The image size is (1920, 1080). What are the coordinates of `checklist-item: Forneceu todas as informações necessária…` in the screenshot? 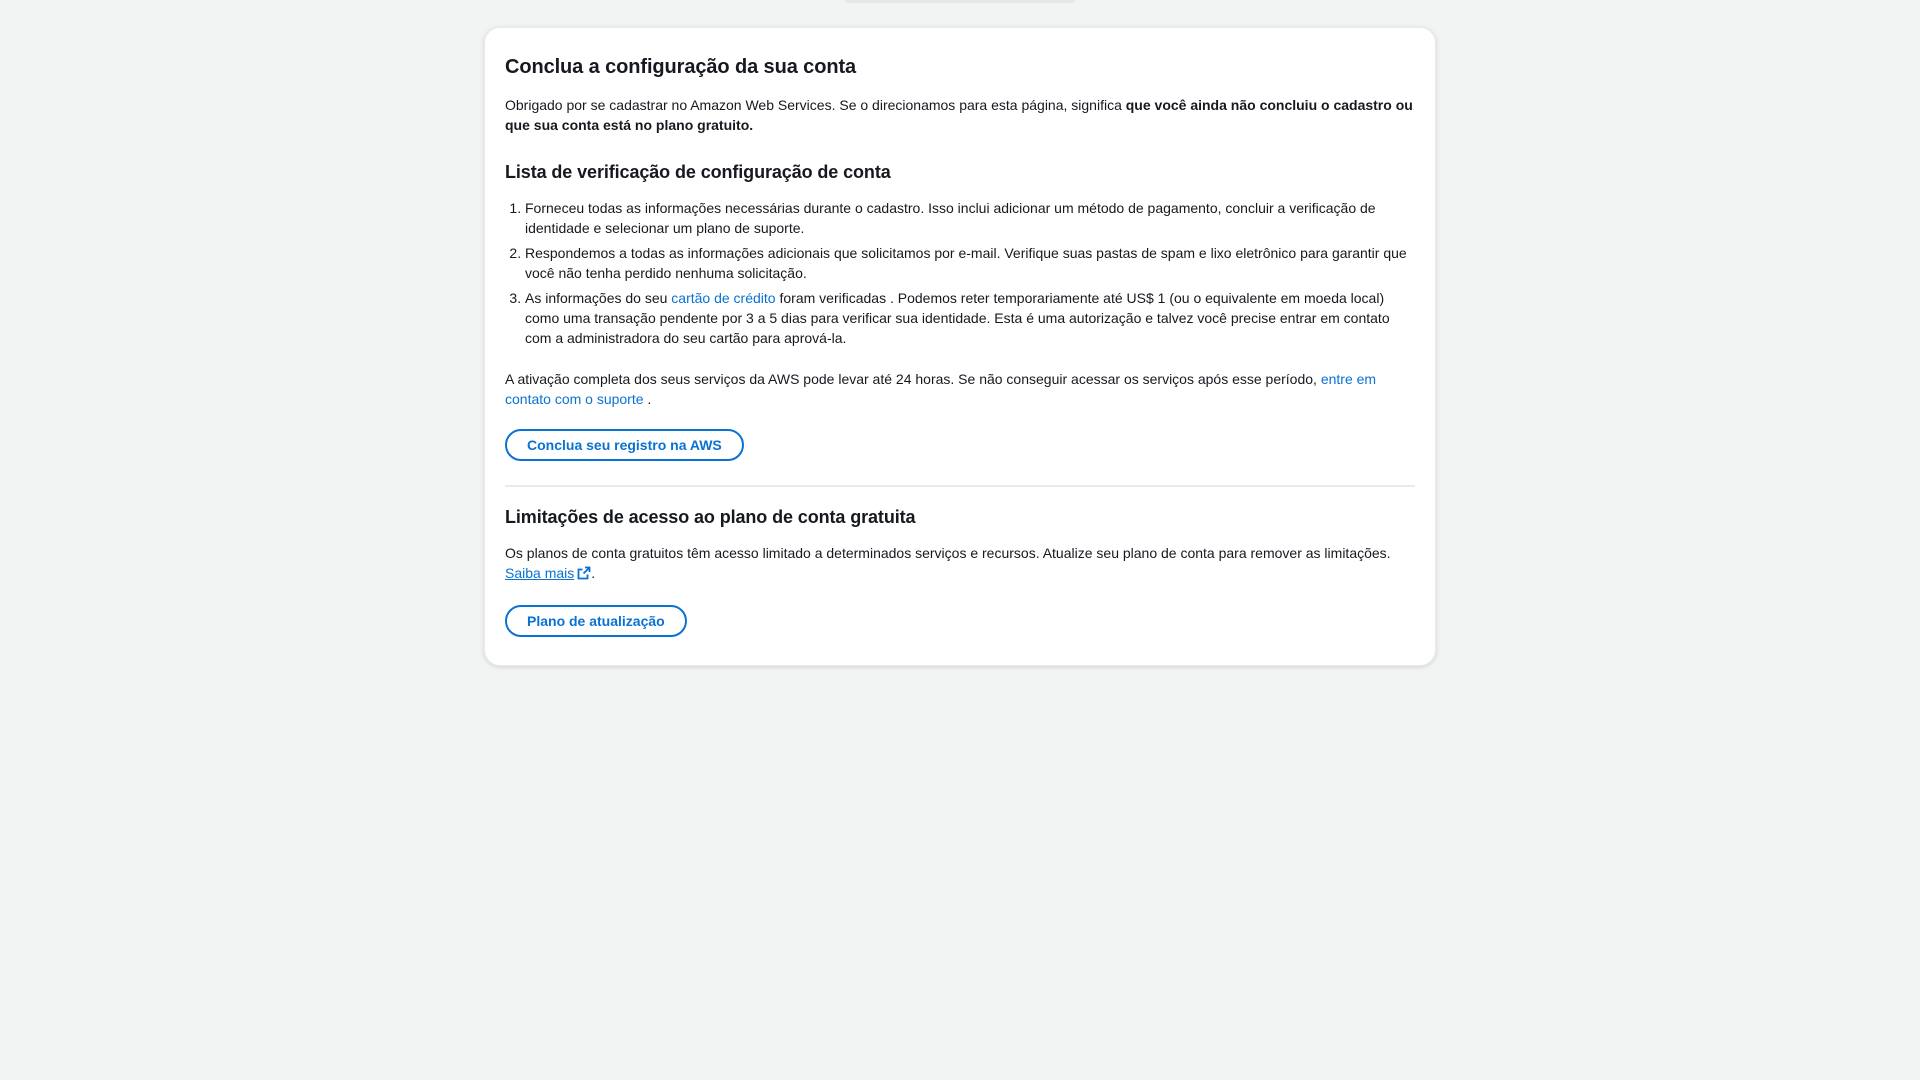 It's located at (970, 218).